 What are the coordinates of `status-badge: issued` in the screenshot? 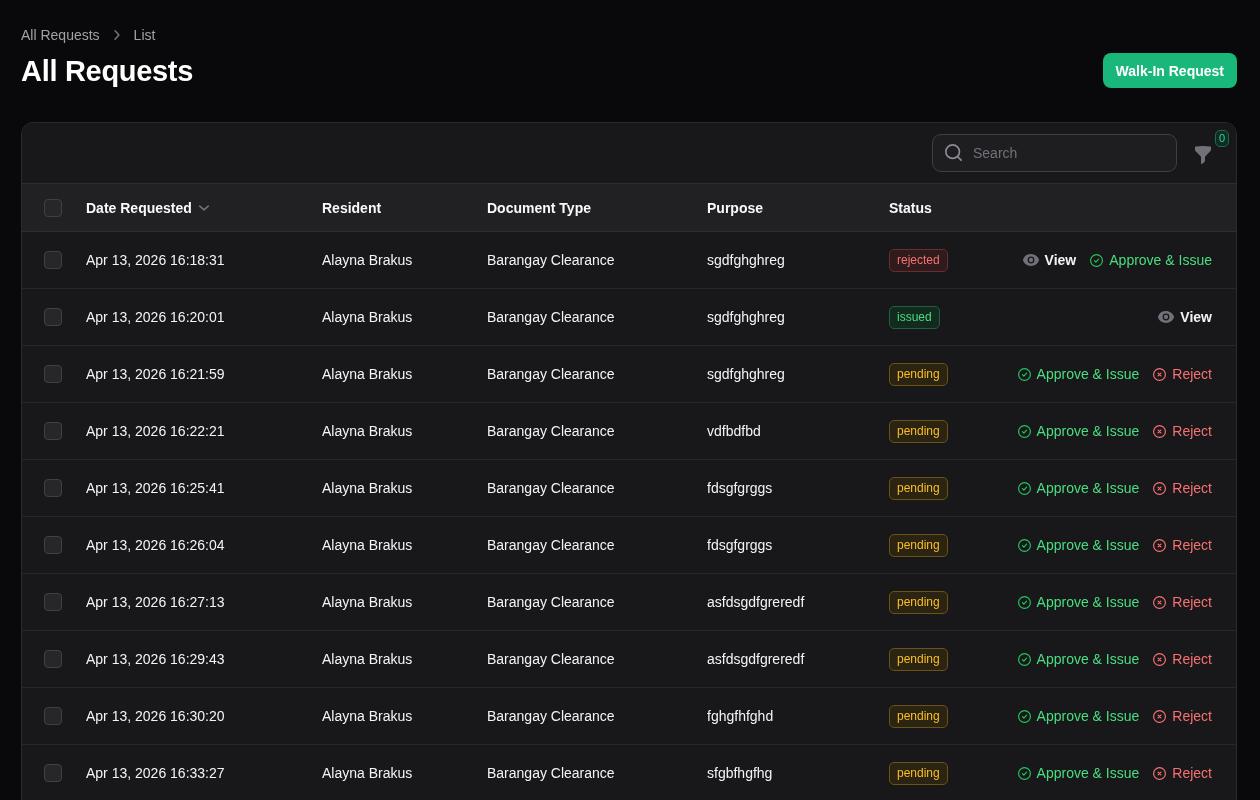 It's located at (914, 317).